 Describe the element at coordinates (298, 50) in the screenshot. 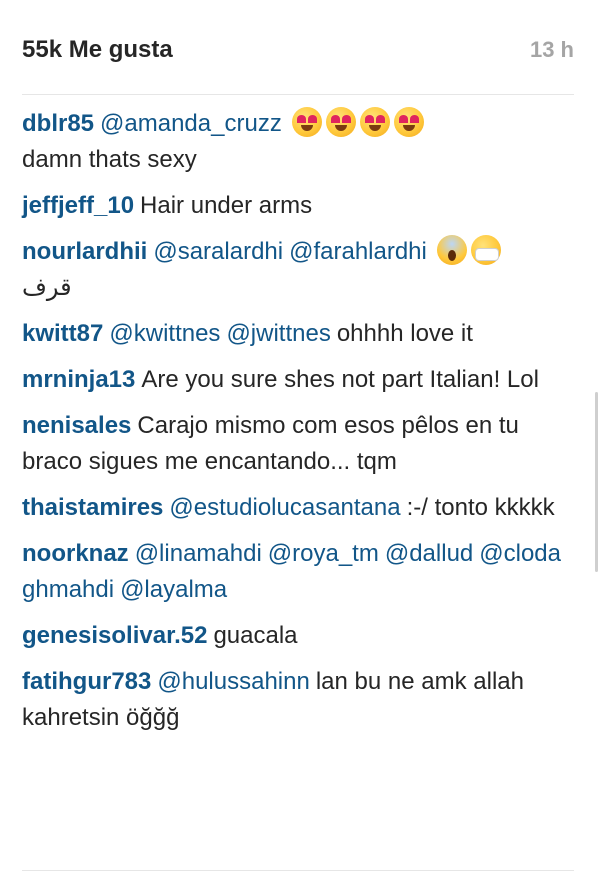

I see `post-header: 55k Me gusta 13 h` at that location.